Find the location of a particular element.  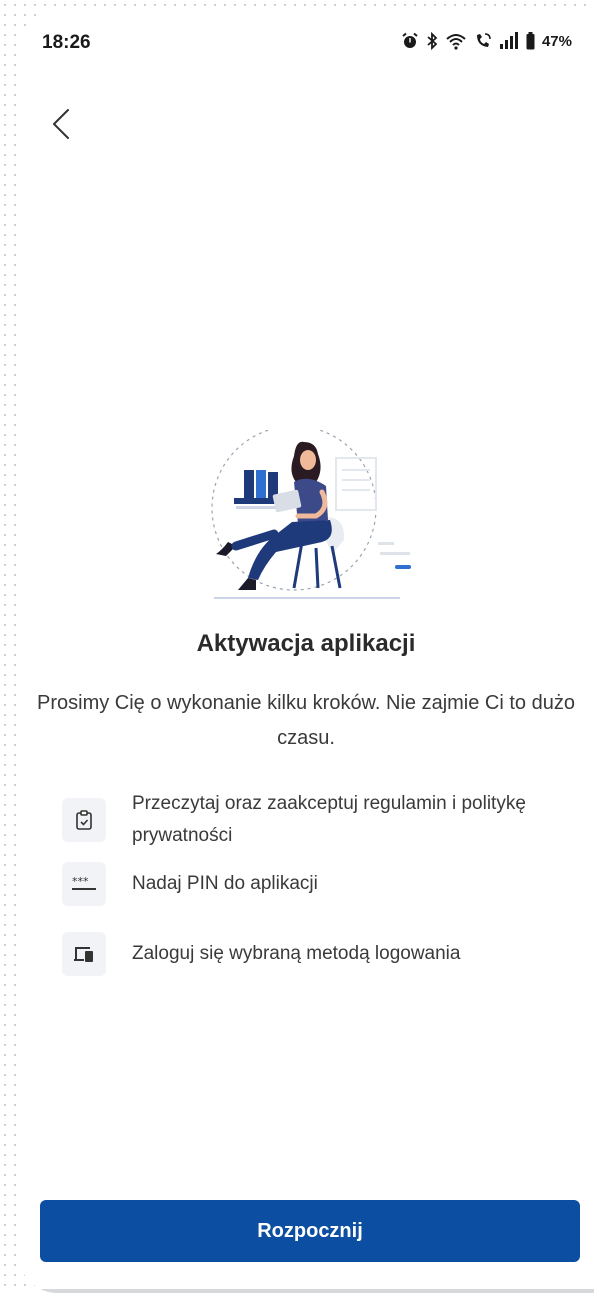

illustration-woman-with-laptop is located at coordinates (309, 516).